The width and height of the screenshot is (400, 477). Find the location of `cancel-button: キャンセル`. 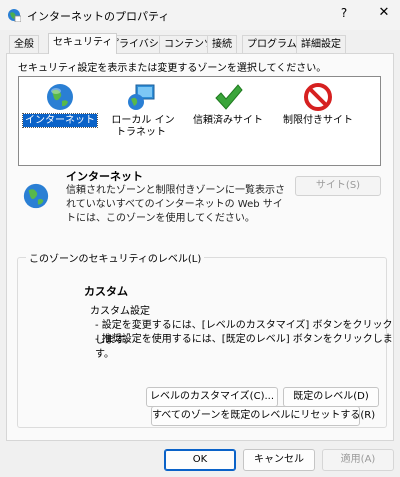

cancel-button: キャンセル is located at coordinates (279, 460).